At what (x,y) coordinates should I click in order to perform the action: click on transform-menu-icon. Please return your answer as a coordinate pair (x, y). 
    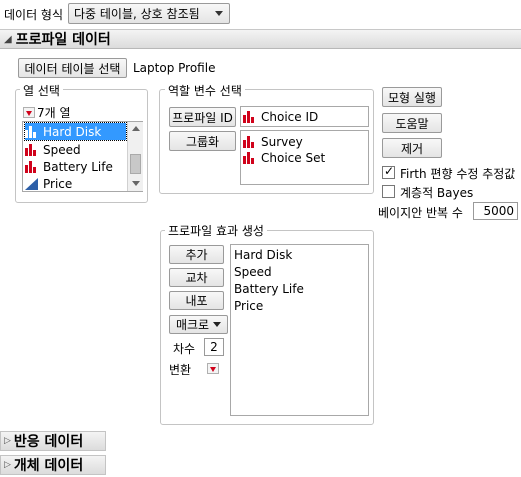
    Looking at the image, I should click on (213, 368).